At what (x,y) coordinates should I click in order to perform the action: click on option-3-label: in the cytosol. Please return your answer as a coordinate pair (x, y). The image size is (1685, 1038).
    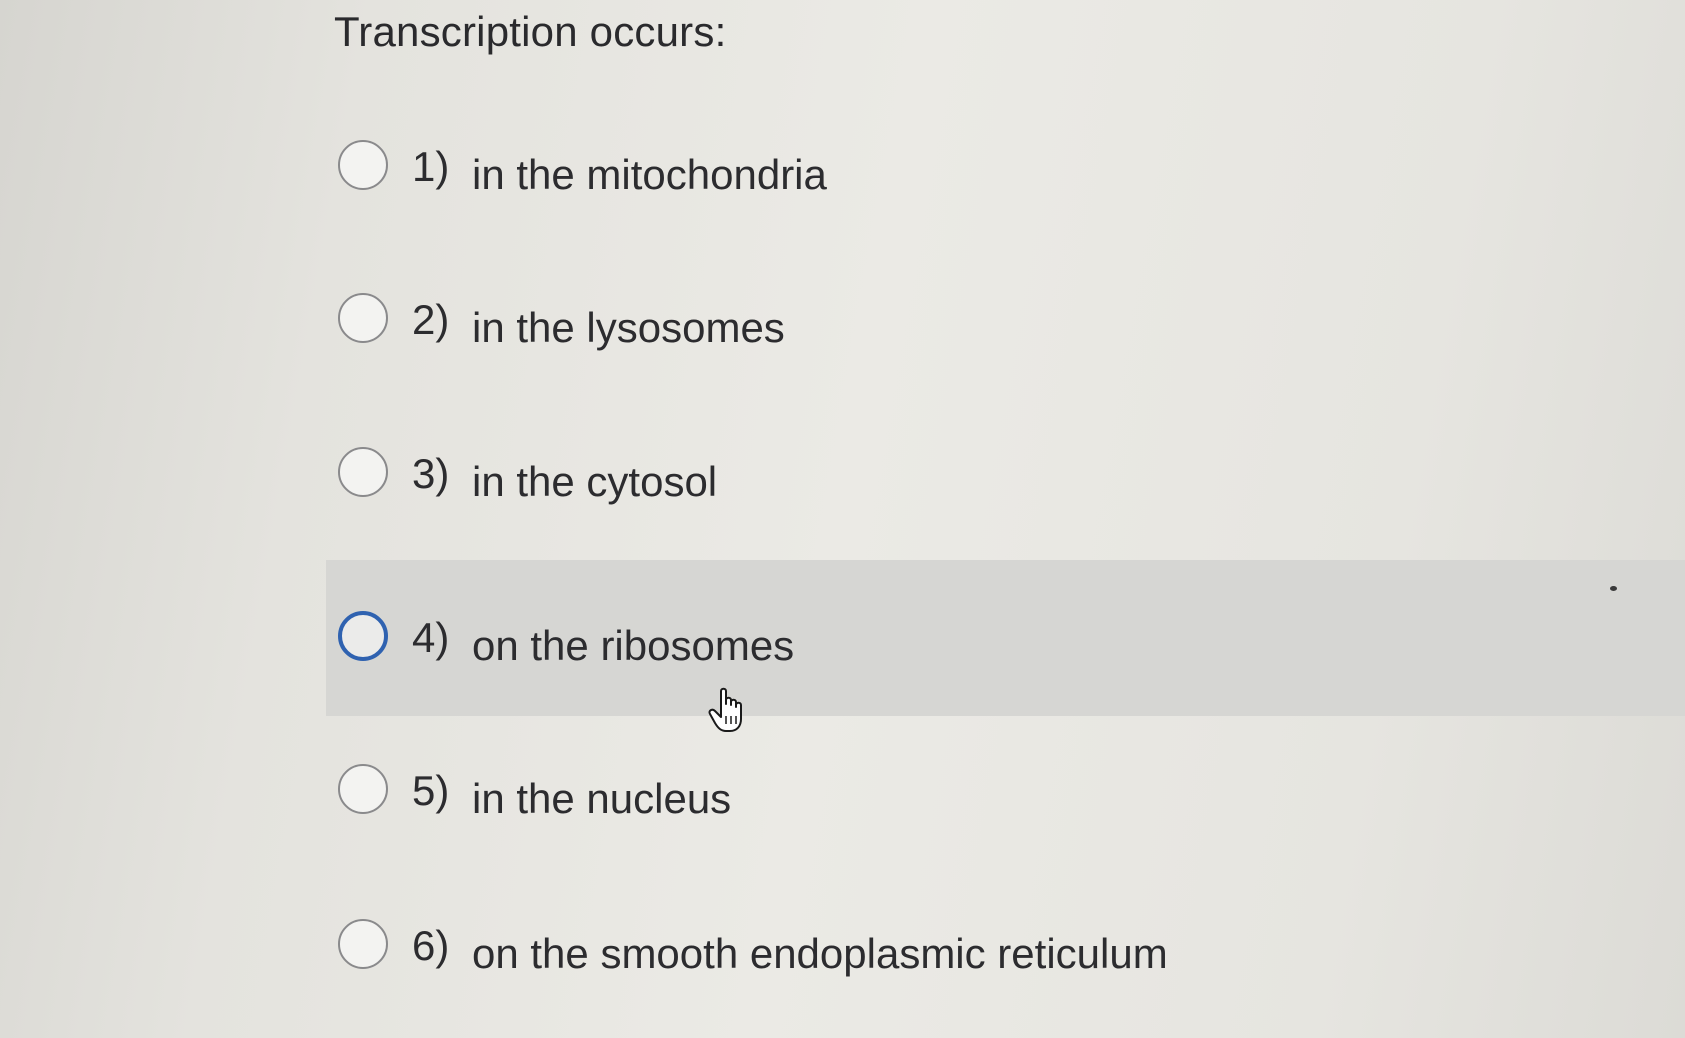
    Looking at the image, I should click on (595, 481).